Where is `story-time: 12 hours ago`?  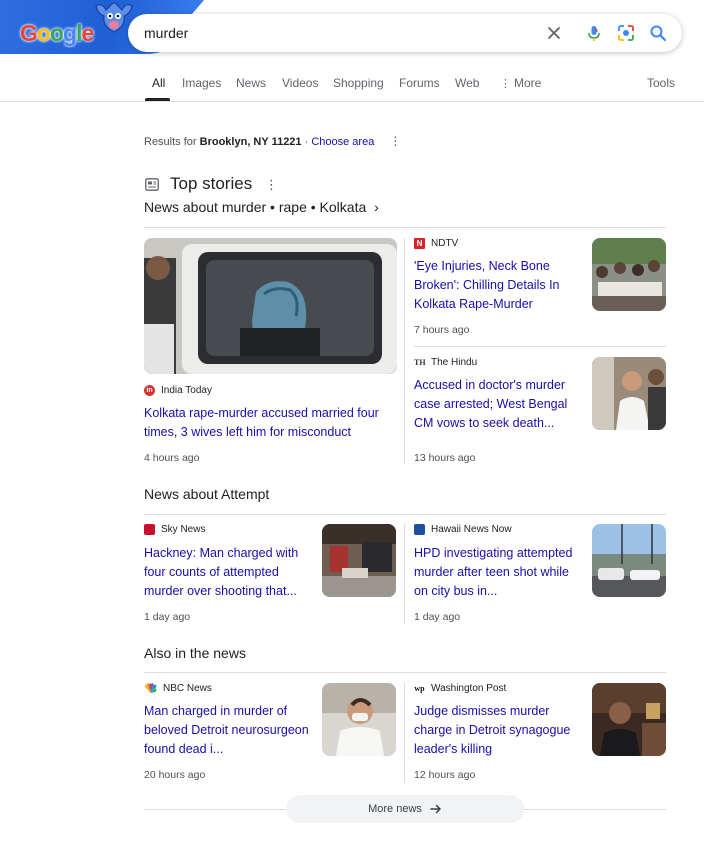
story-time: 12 hours ago is located at coordinates (445, 775).